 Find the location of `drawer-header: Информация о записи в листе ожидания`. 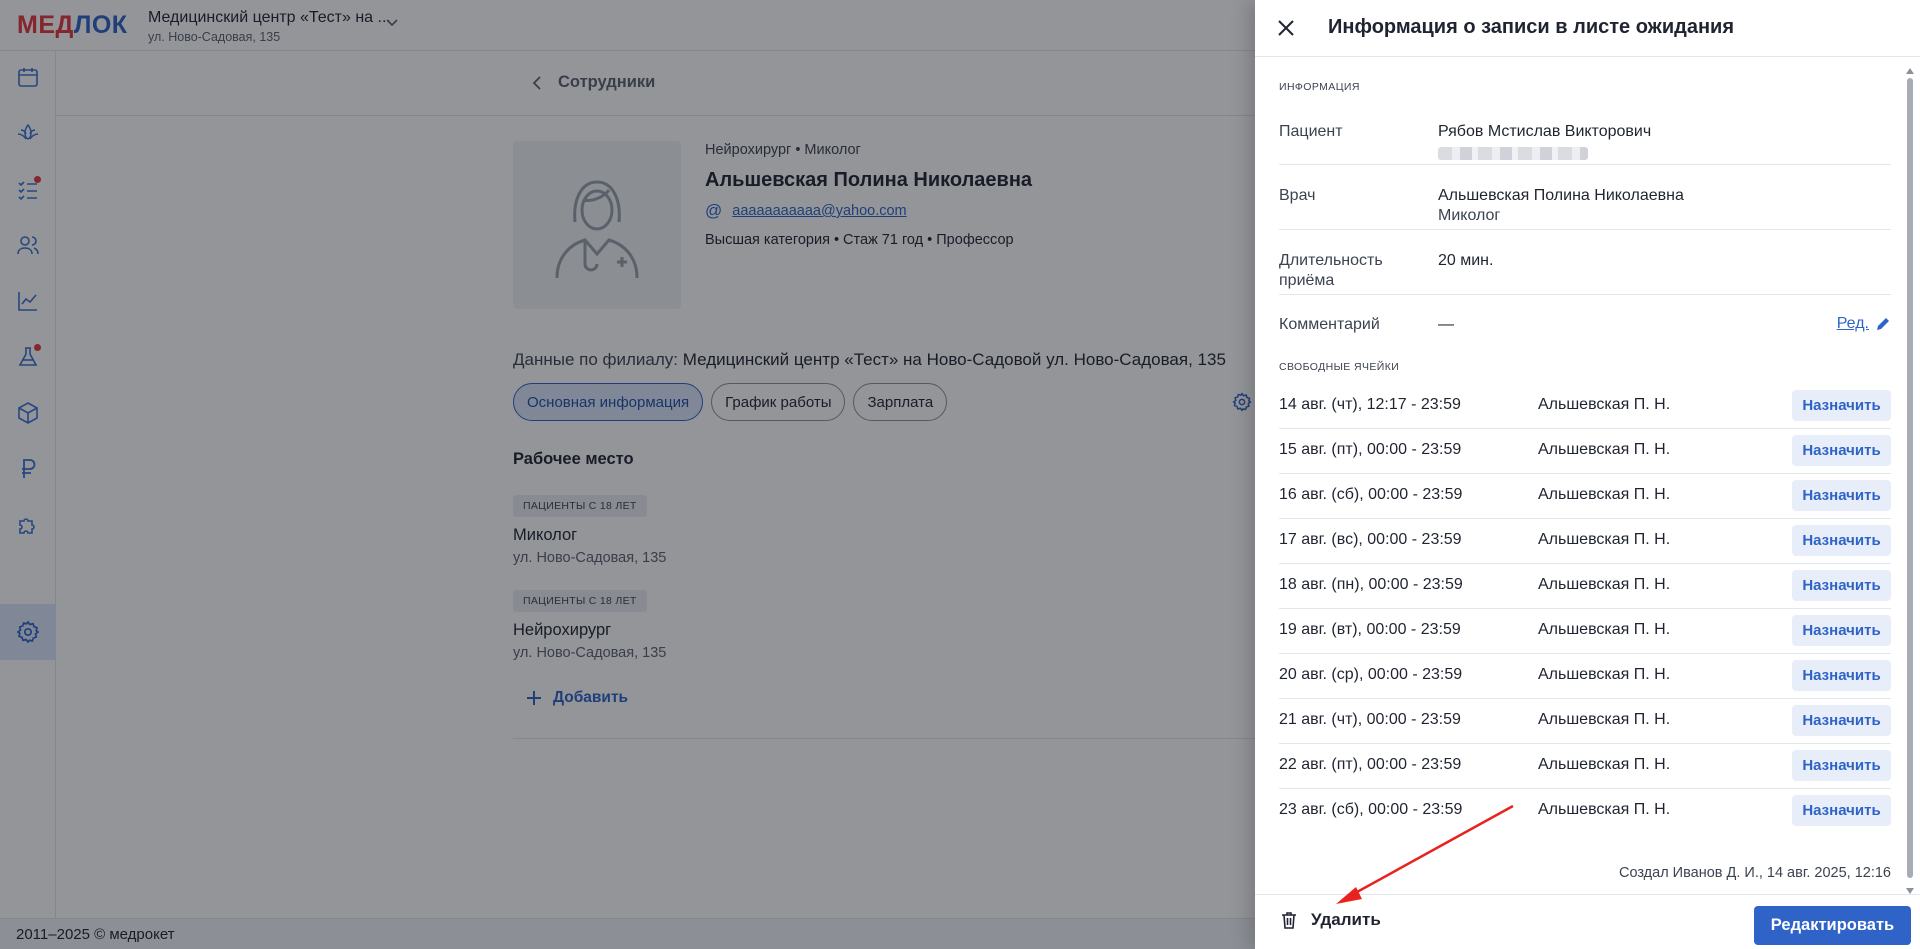

drawer-header: Информация о записи в листе ожидания is located at coordinates (1587, 28).